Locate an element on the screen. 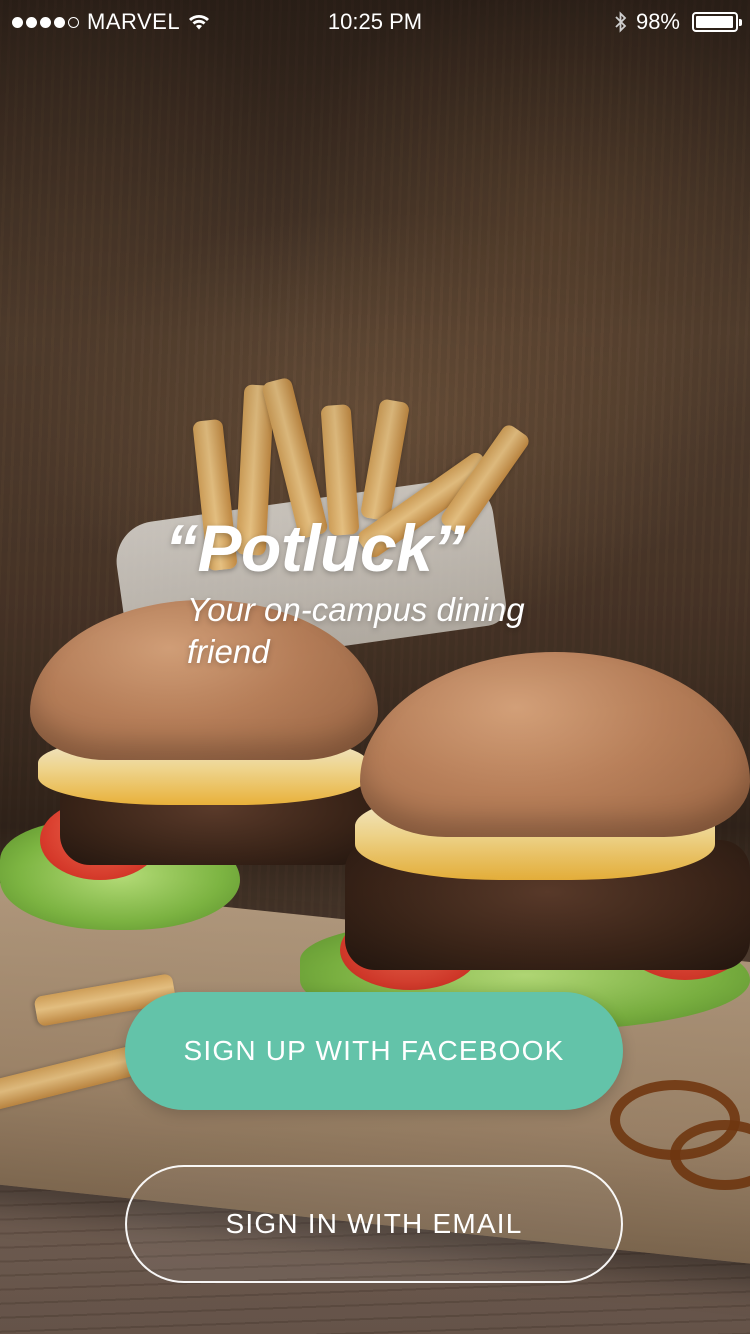 This screenshot has height=1334, width=750. sign-in-email-label: SIGN IN WITH EMAIL is located at coordinates (374, 1223).